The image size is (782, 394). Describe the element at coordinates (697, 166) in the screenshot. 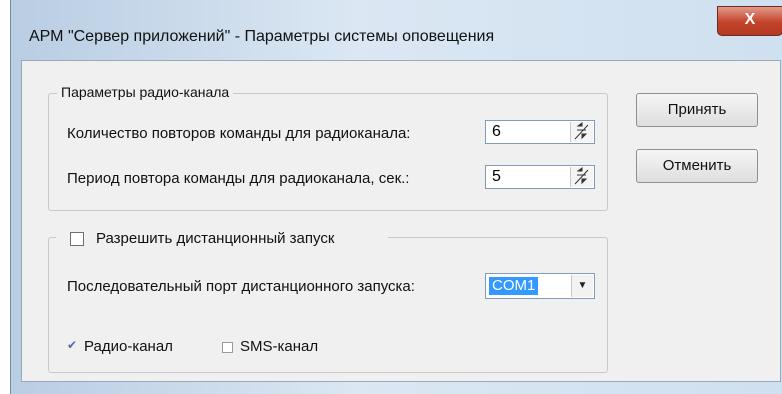

I see `cancel-button: Отменить` at that location.